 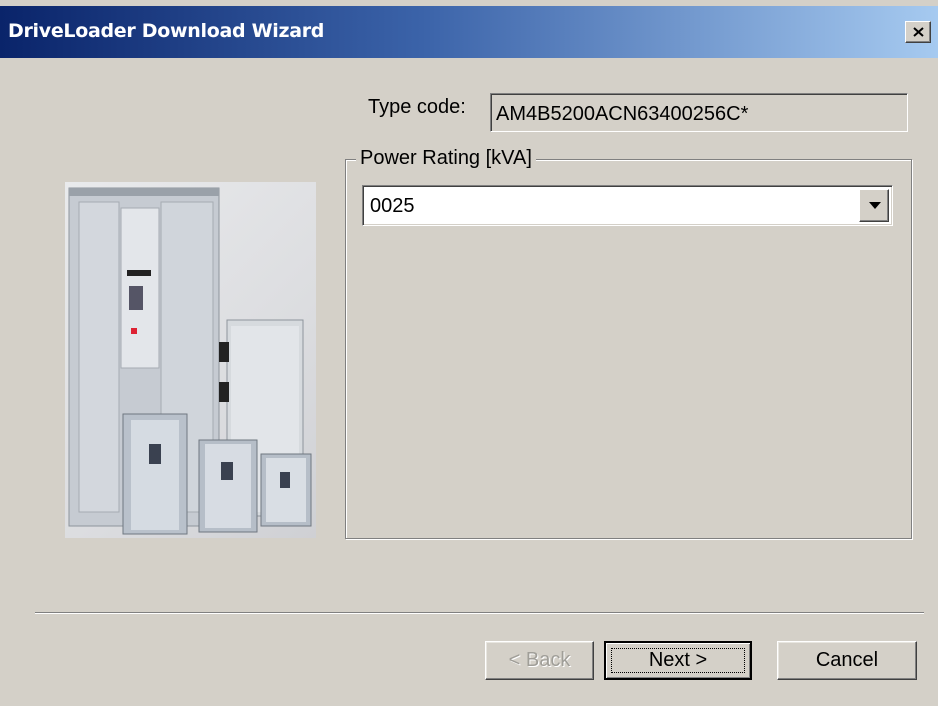 I want to click on next-button: Next >, so click(x=678, y=660).